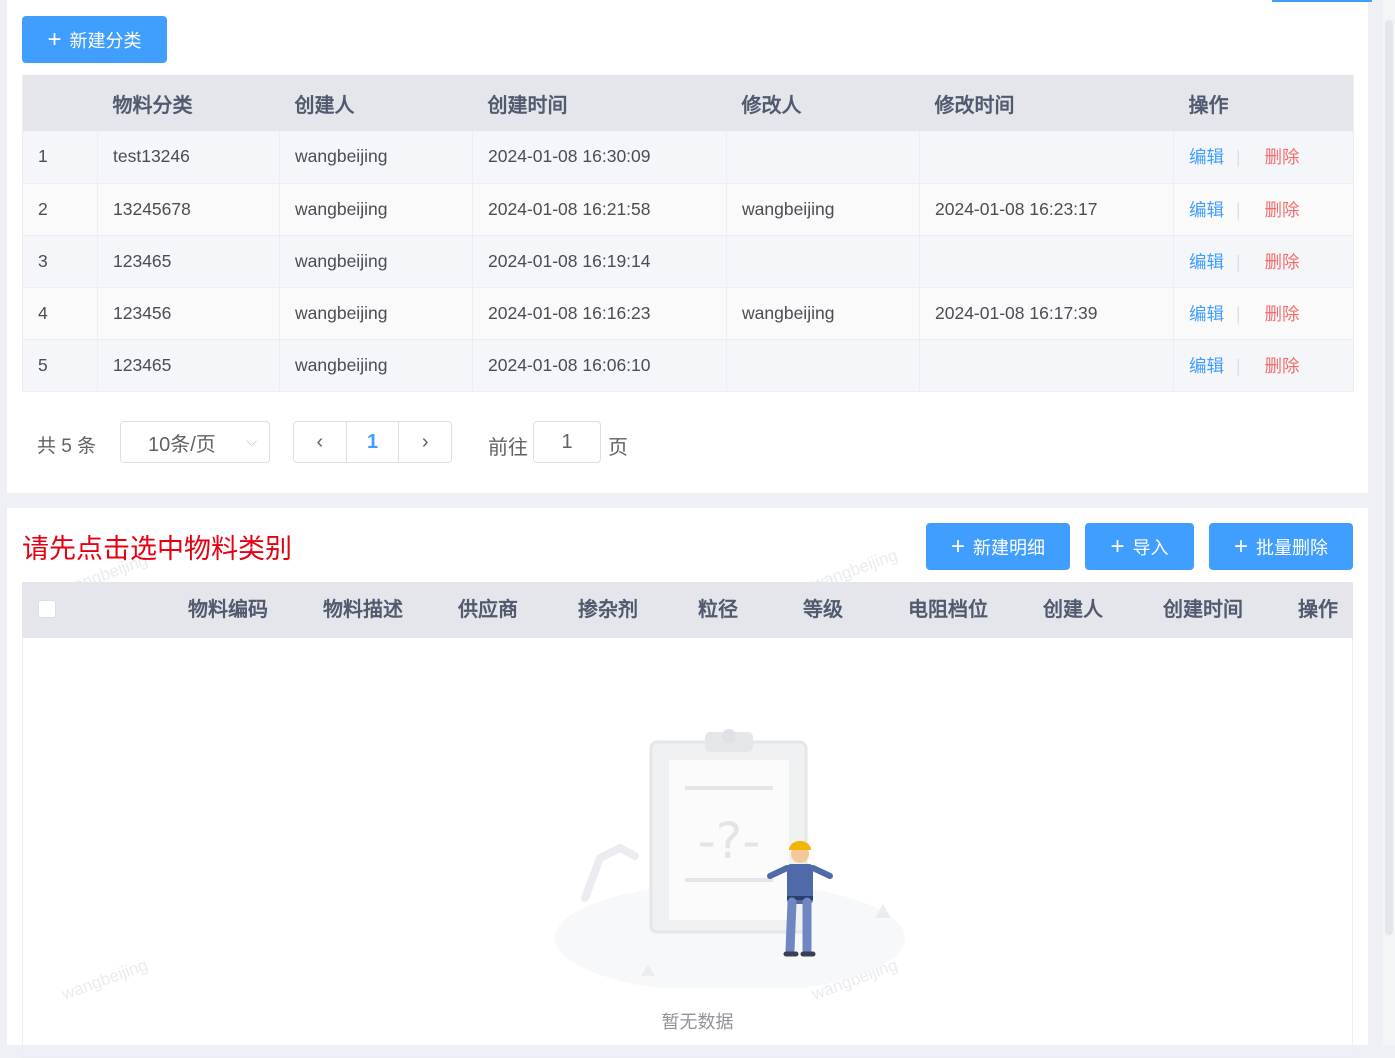  I want to click on cell-created-time: 2024-01-08 16:16:23, so click(599, 313).